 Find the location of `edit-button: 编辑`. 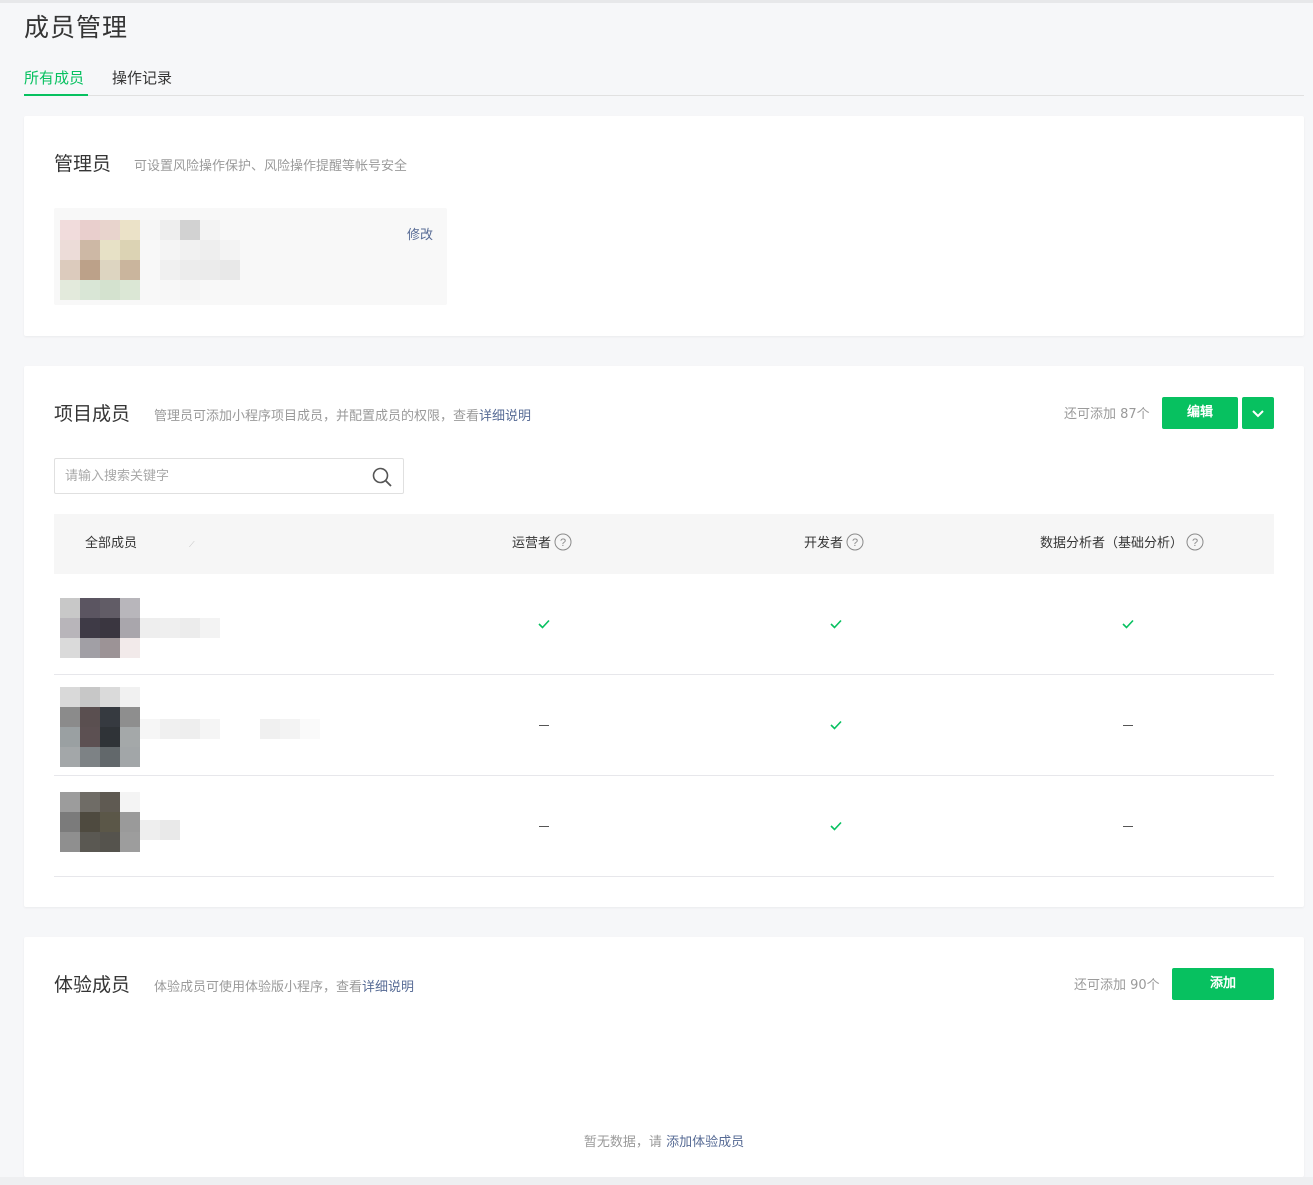

edit-button: 编辑 is located at coordinates (1200, 413).